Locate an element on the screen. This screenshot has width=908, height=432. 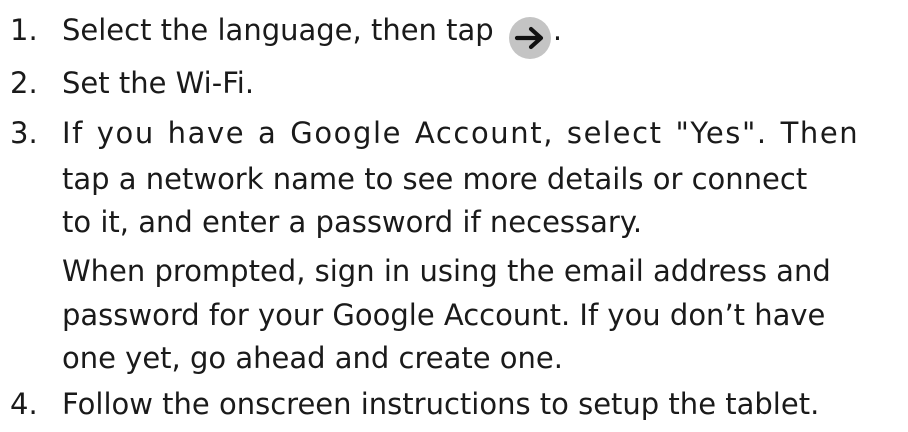
step-2-text: Set the Wi-Fi. is located at coordinates (158, 83).